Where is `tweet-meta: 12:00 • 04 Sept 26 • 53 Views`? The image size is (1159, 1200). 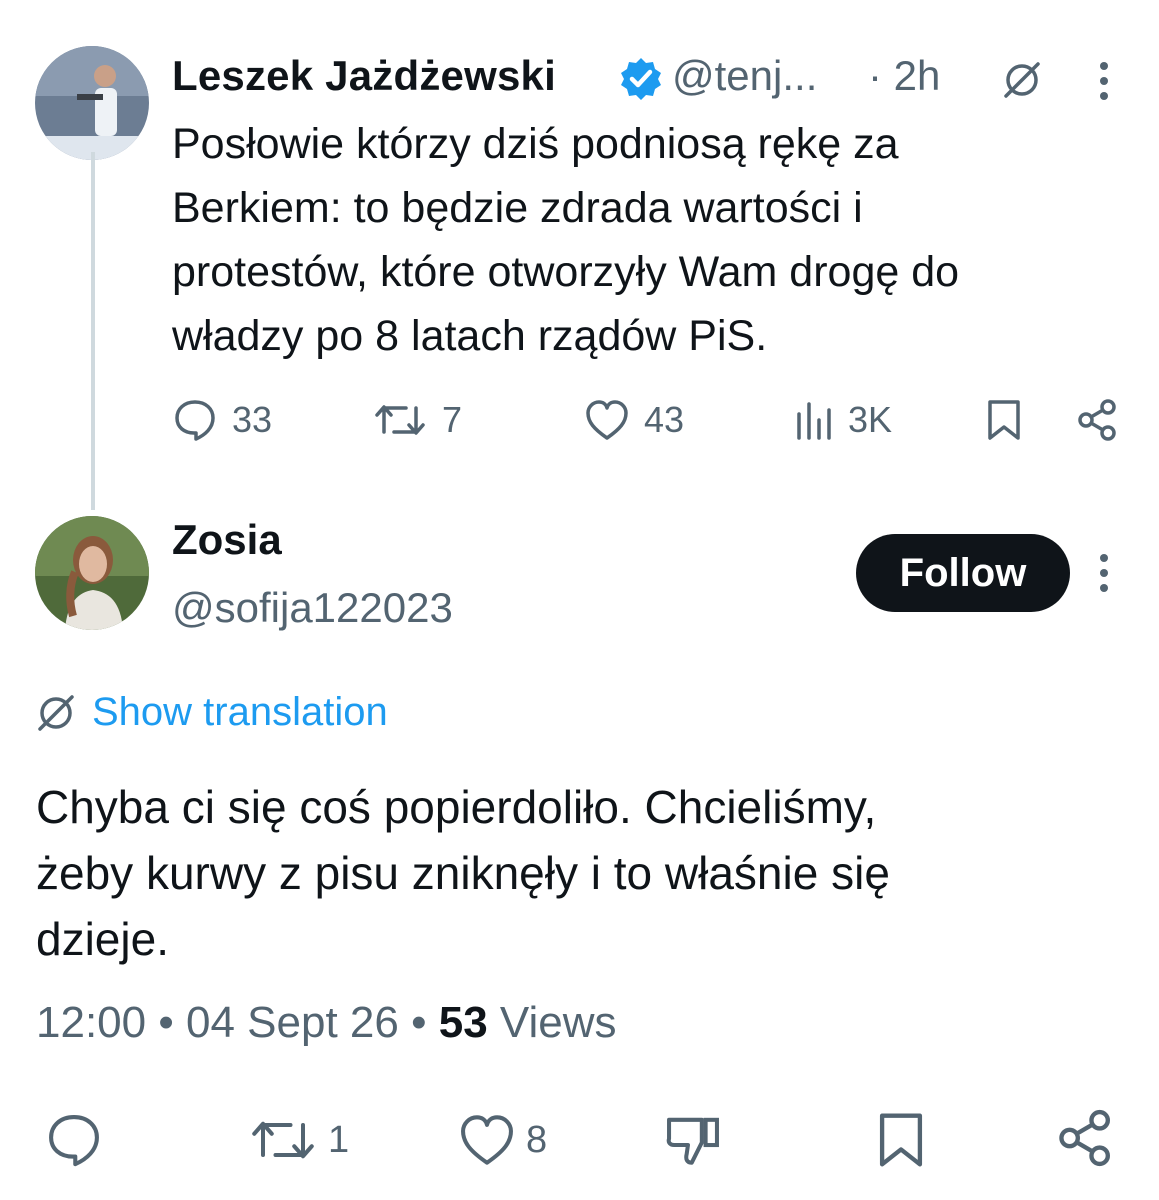 tweet-meta: 12:00 • 04 Sept 26 • 53 Views is located at coordinates (326, 1022).